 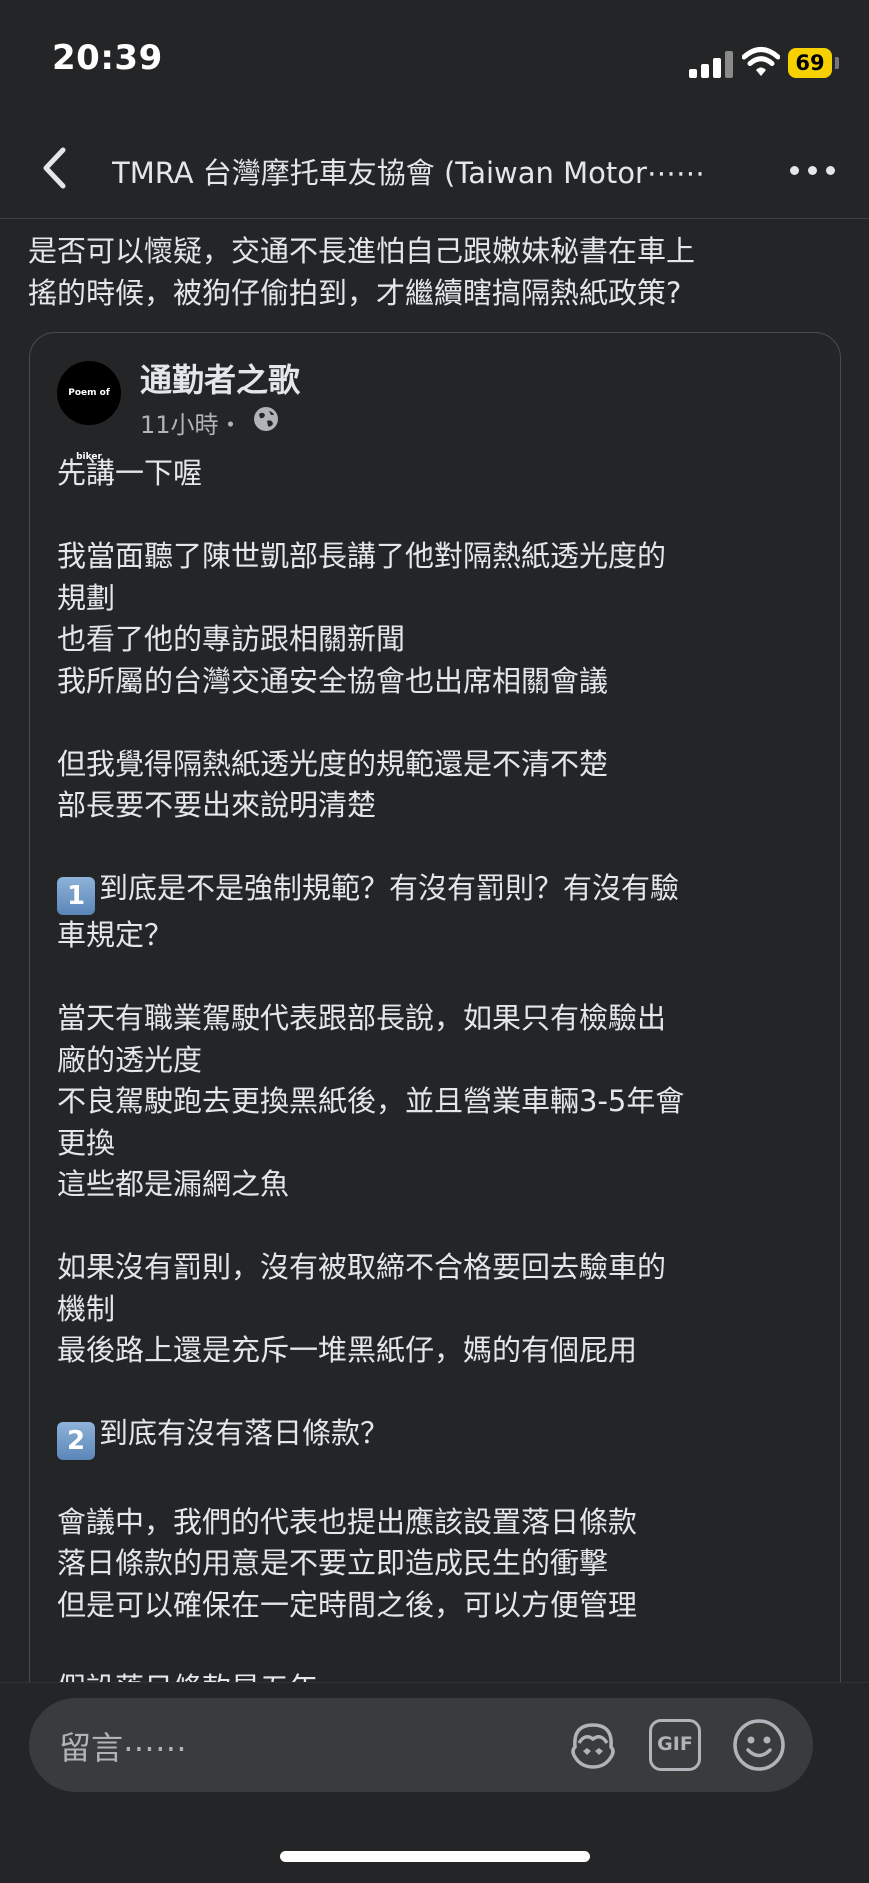 What do you see at coordinates (347, 1350) in the screenshot?
I see `content-line: 最後路上還是充斥一堆黑紙仔，媽的有個屁用` at bounding box center [347, 1350].